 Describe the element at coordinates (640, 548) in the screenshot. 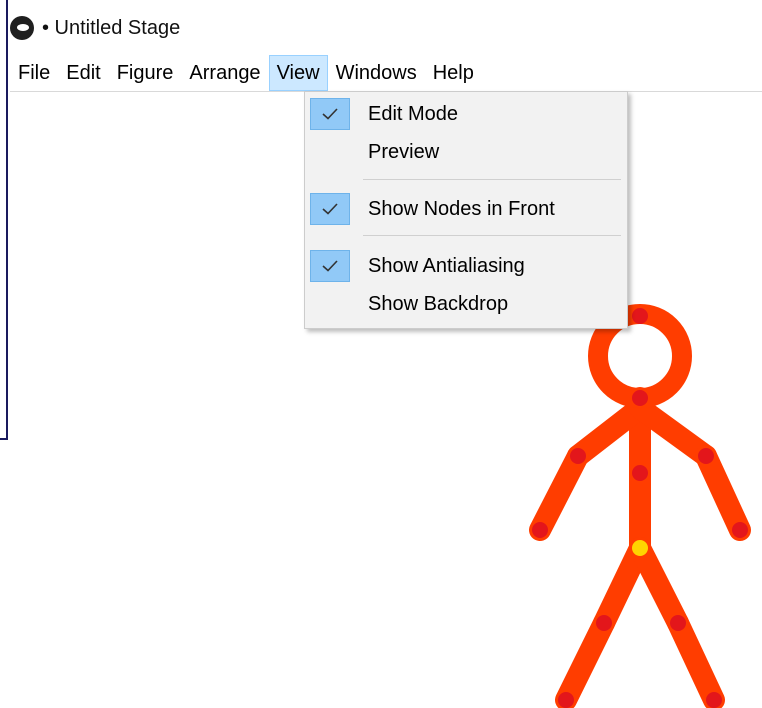

I see `node-origin-hip` at that location.